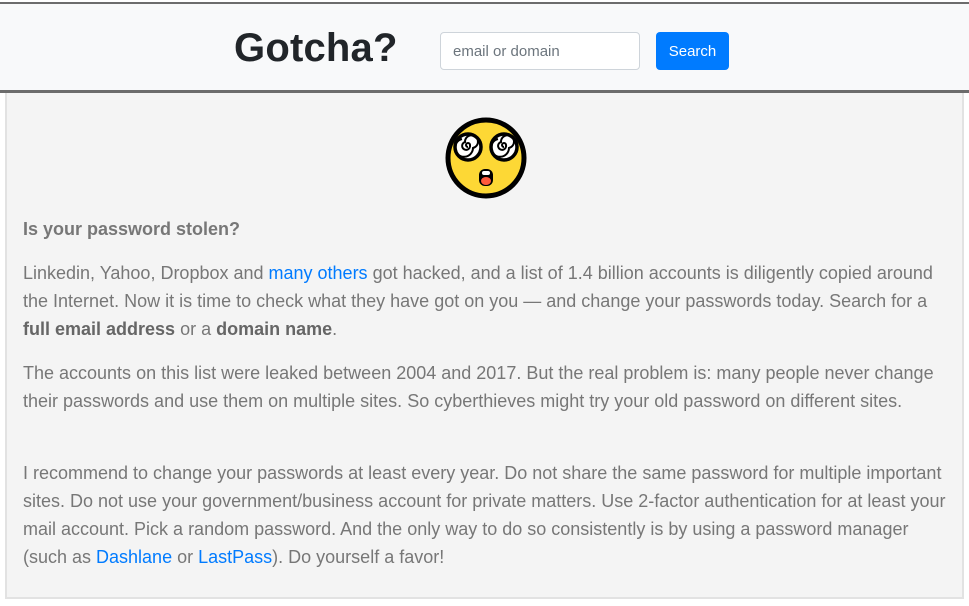  What do you see at coordinates (196, 329) in the screenshot?
I see `intro-text-3: or a` at bounding box center [196, 329].